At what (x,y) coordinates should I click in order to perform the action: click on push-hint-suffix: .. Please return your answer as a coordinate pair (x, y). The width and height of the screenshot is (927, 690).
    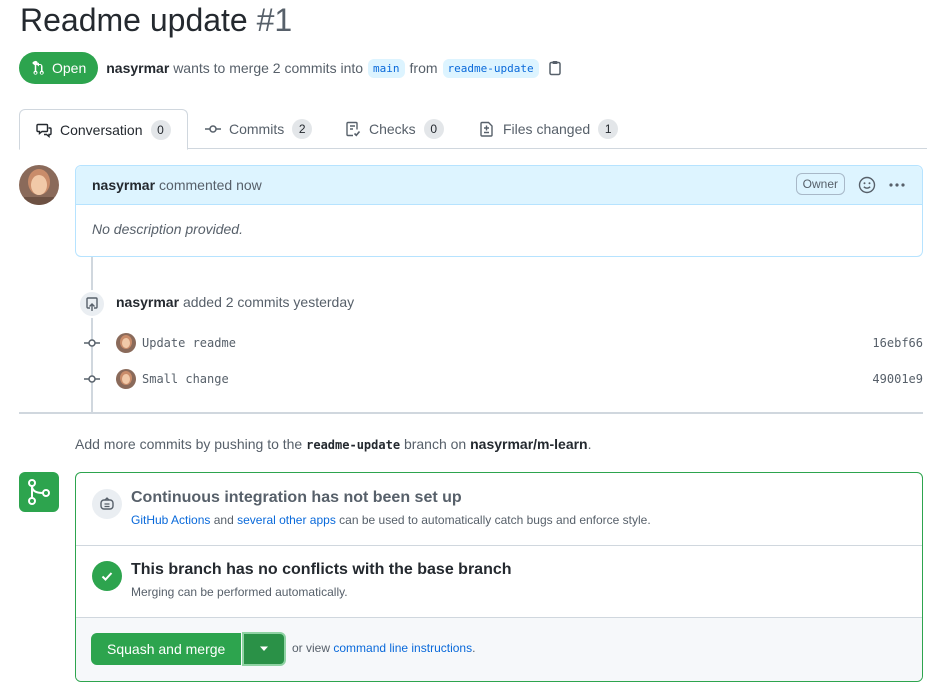
    Looking at the image, I should click on (589, 444).